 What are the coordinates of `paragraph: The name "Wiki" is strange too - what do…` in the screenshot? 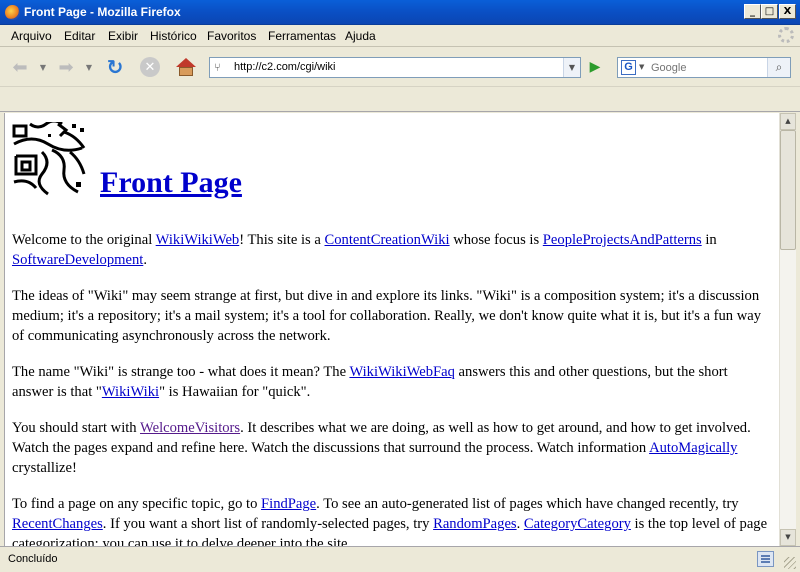 It's located at (392, 382).